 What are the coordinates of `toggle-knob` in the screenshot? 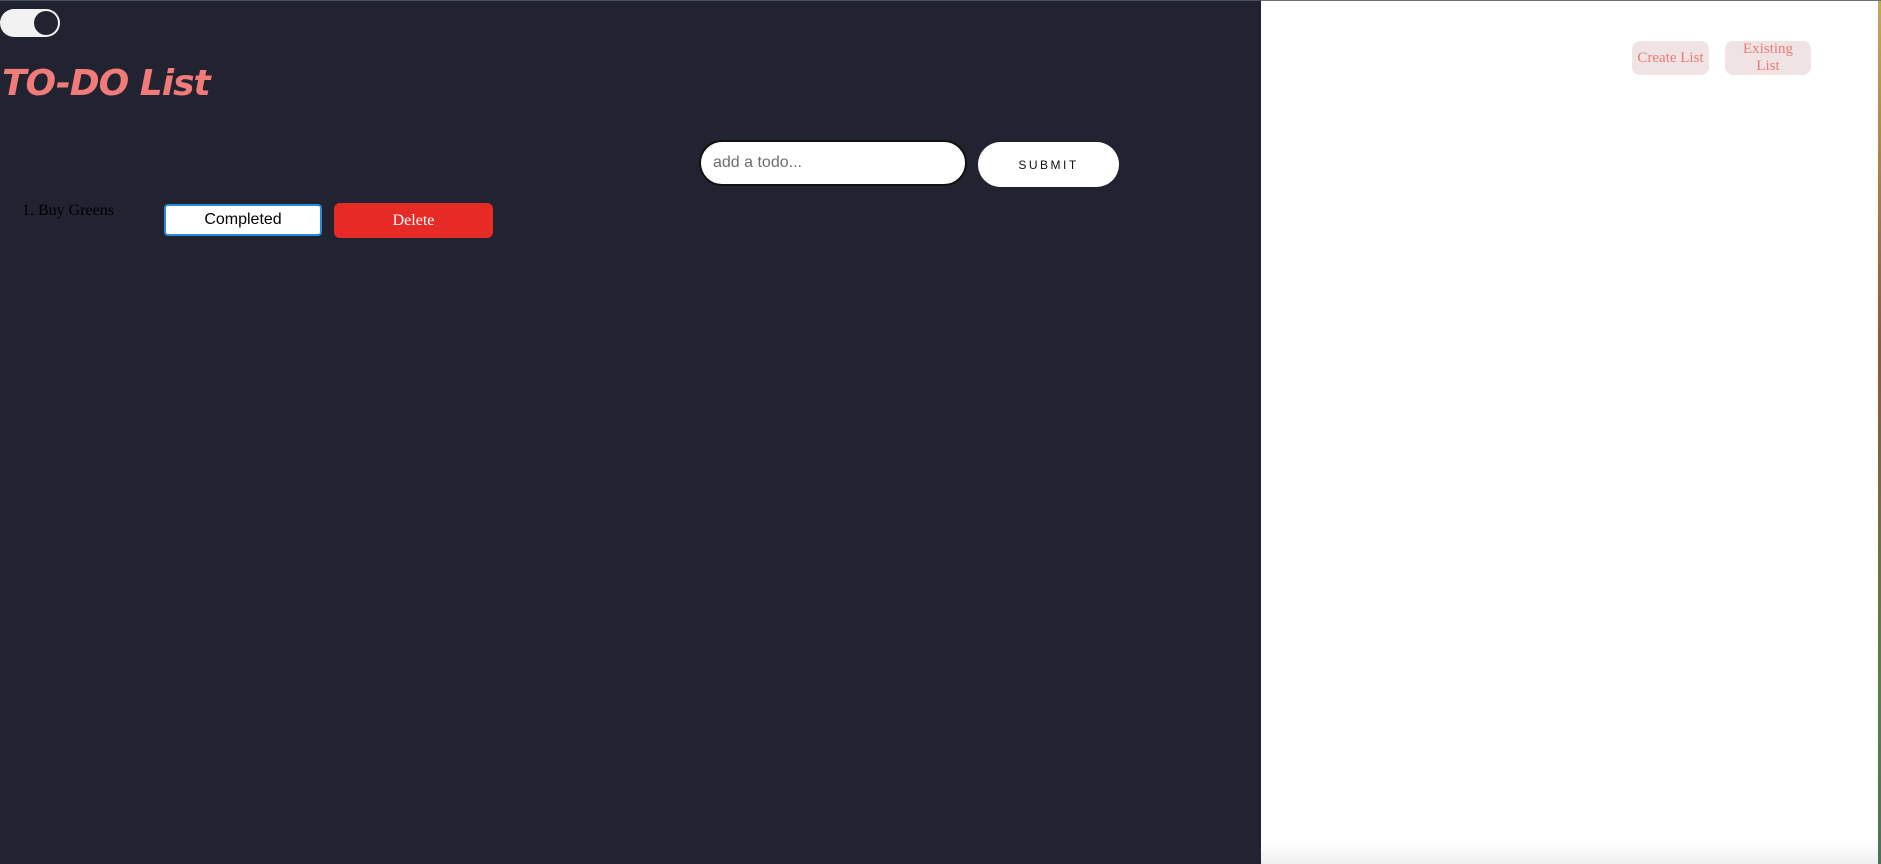 It's located at (46, 23).